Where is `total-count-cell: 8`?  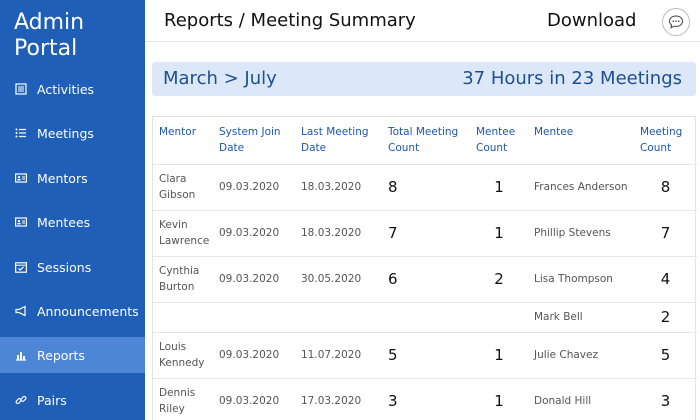 total-count-cell: 8 is located at coordinates (426, 186).